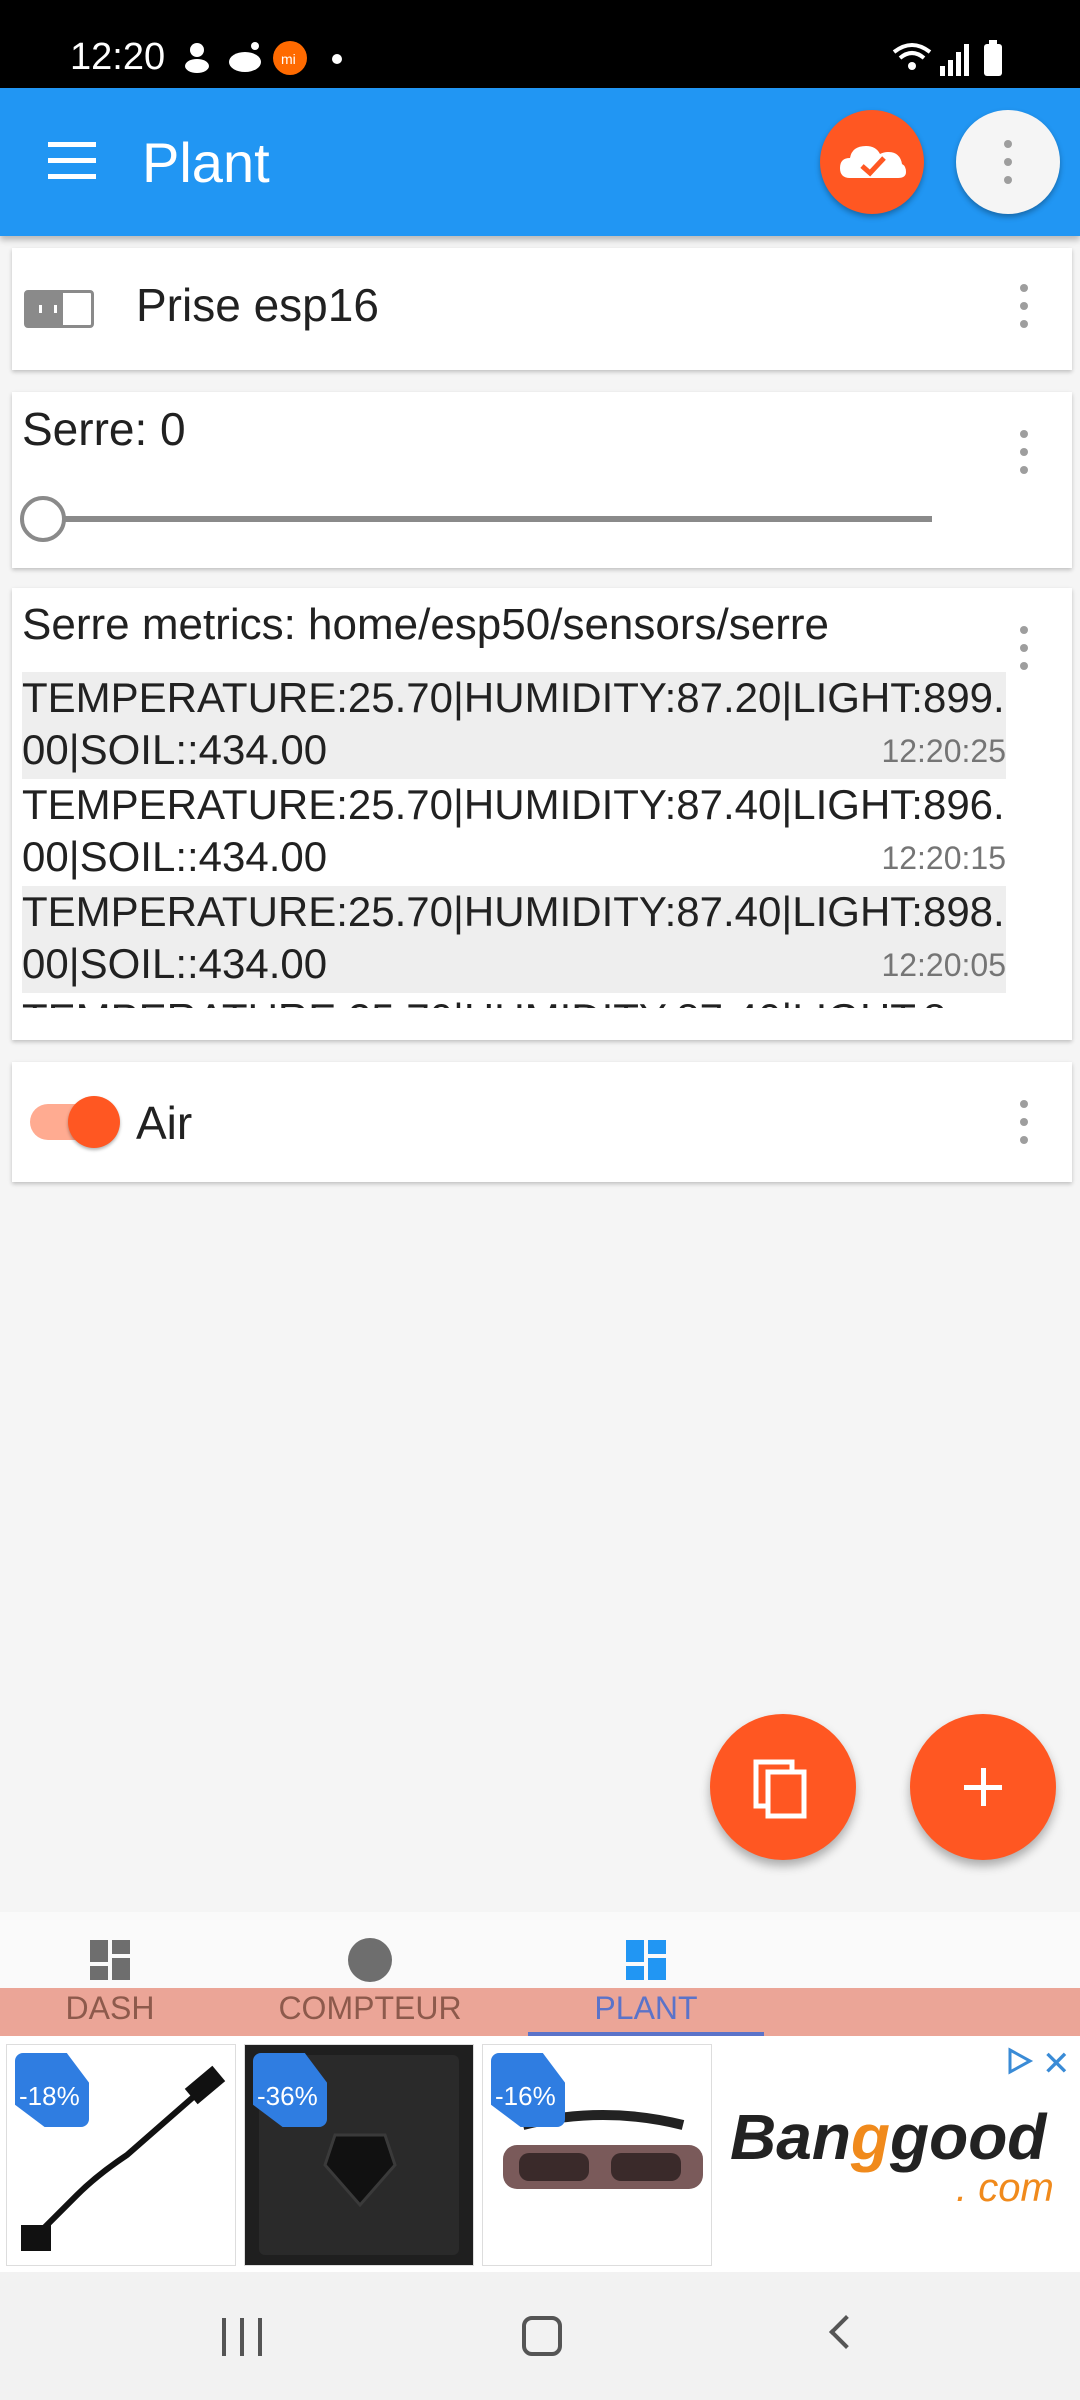 The height and width of the screenshot is (2400, 1080). Describe the element at coordinates (72, 1122) in the screenshot. I see `air-toggle` at that location.